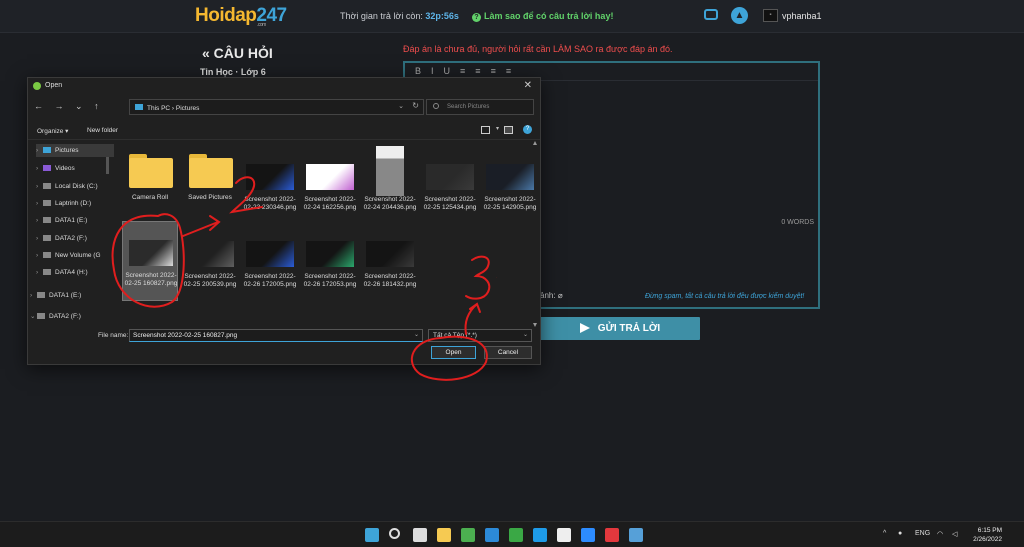 This screenshot has width=1024, height=547. Describe the element at coordinates (516, 535) in the screenshot. I see `camtasia-icon` at that location.